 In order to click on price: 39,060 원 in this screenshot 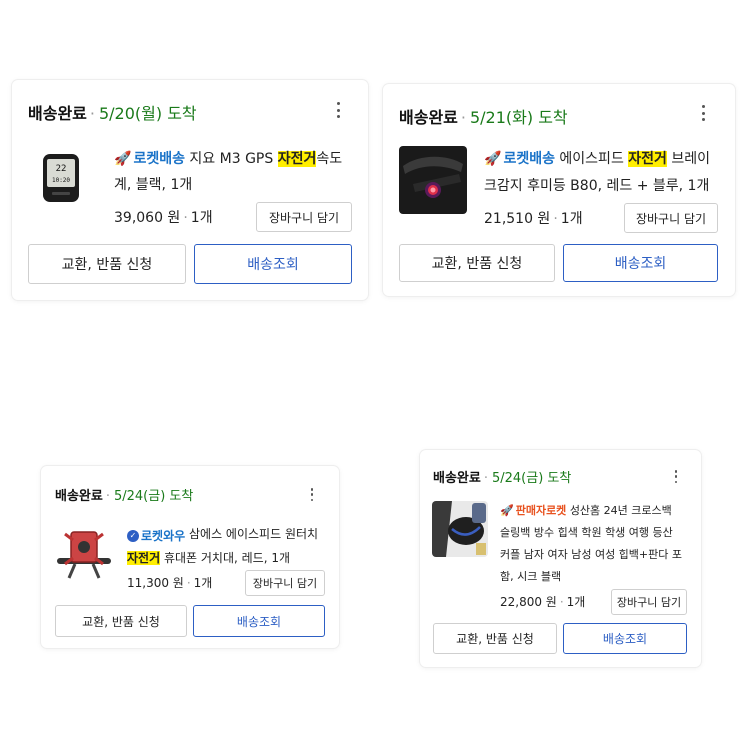, I will do `click(147, 218)`.